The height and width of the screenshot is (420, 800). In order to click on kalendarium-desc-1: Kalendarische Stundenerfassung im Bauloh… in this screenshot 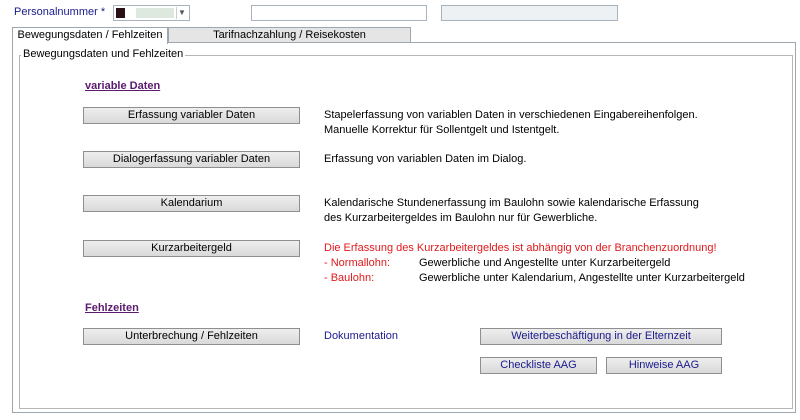, I will do `click(511, 203)`.